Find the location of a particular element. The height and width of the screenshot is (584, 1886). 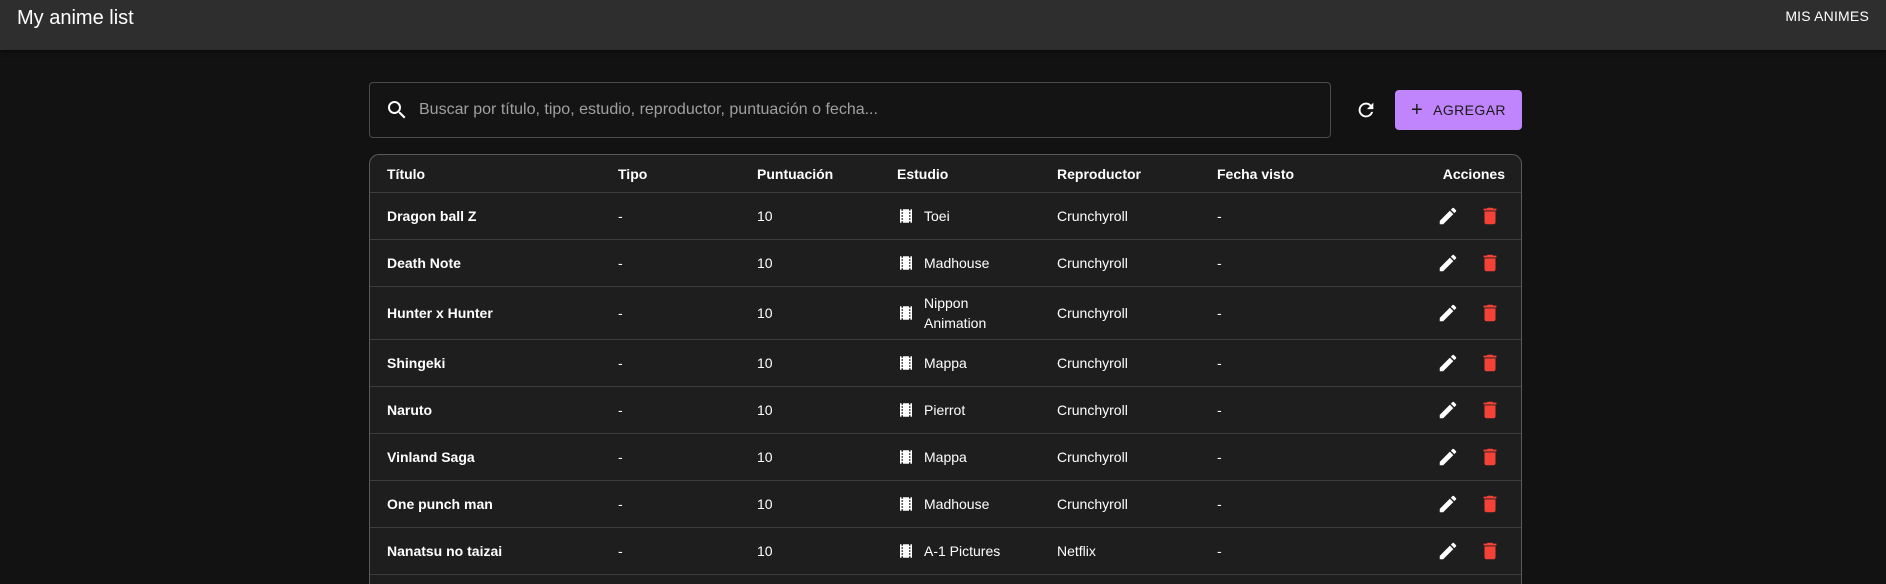

cell-estudio: Madhouse is located at coordinates (943, 504).